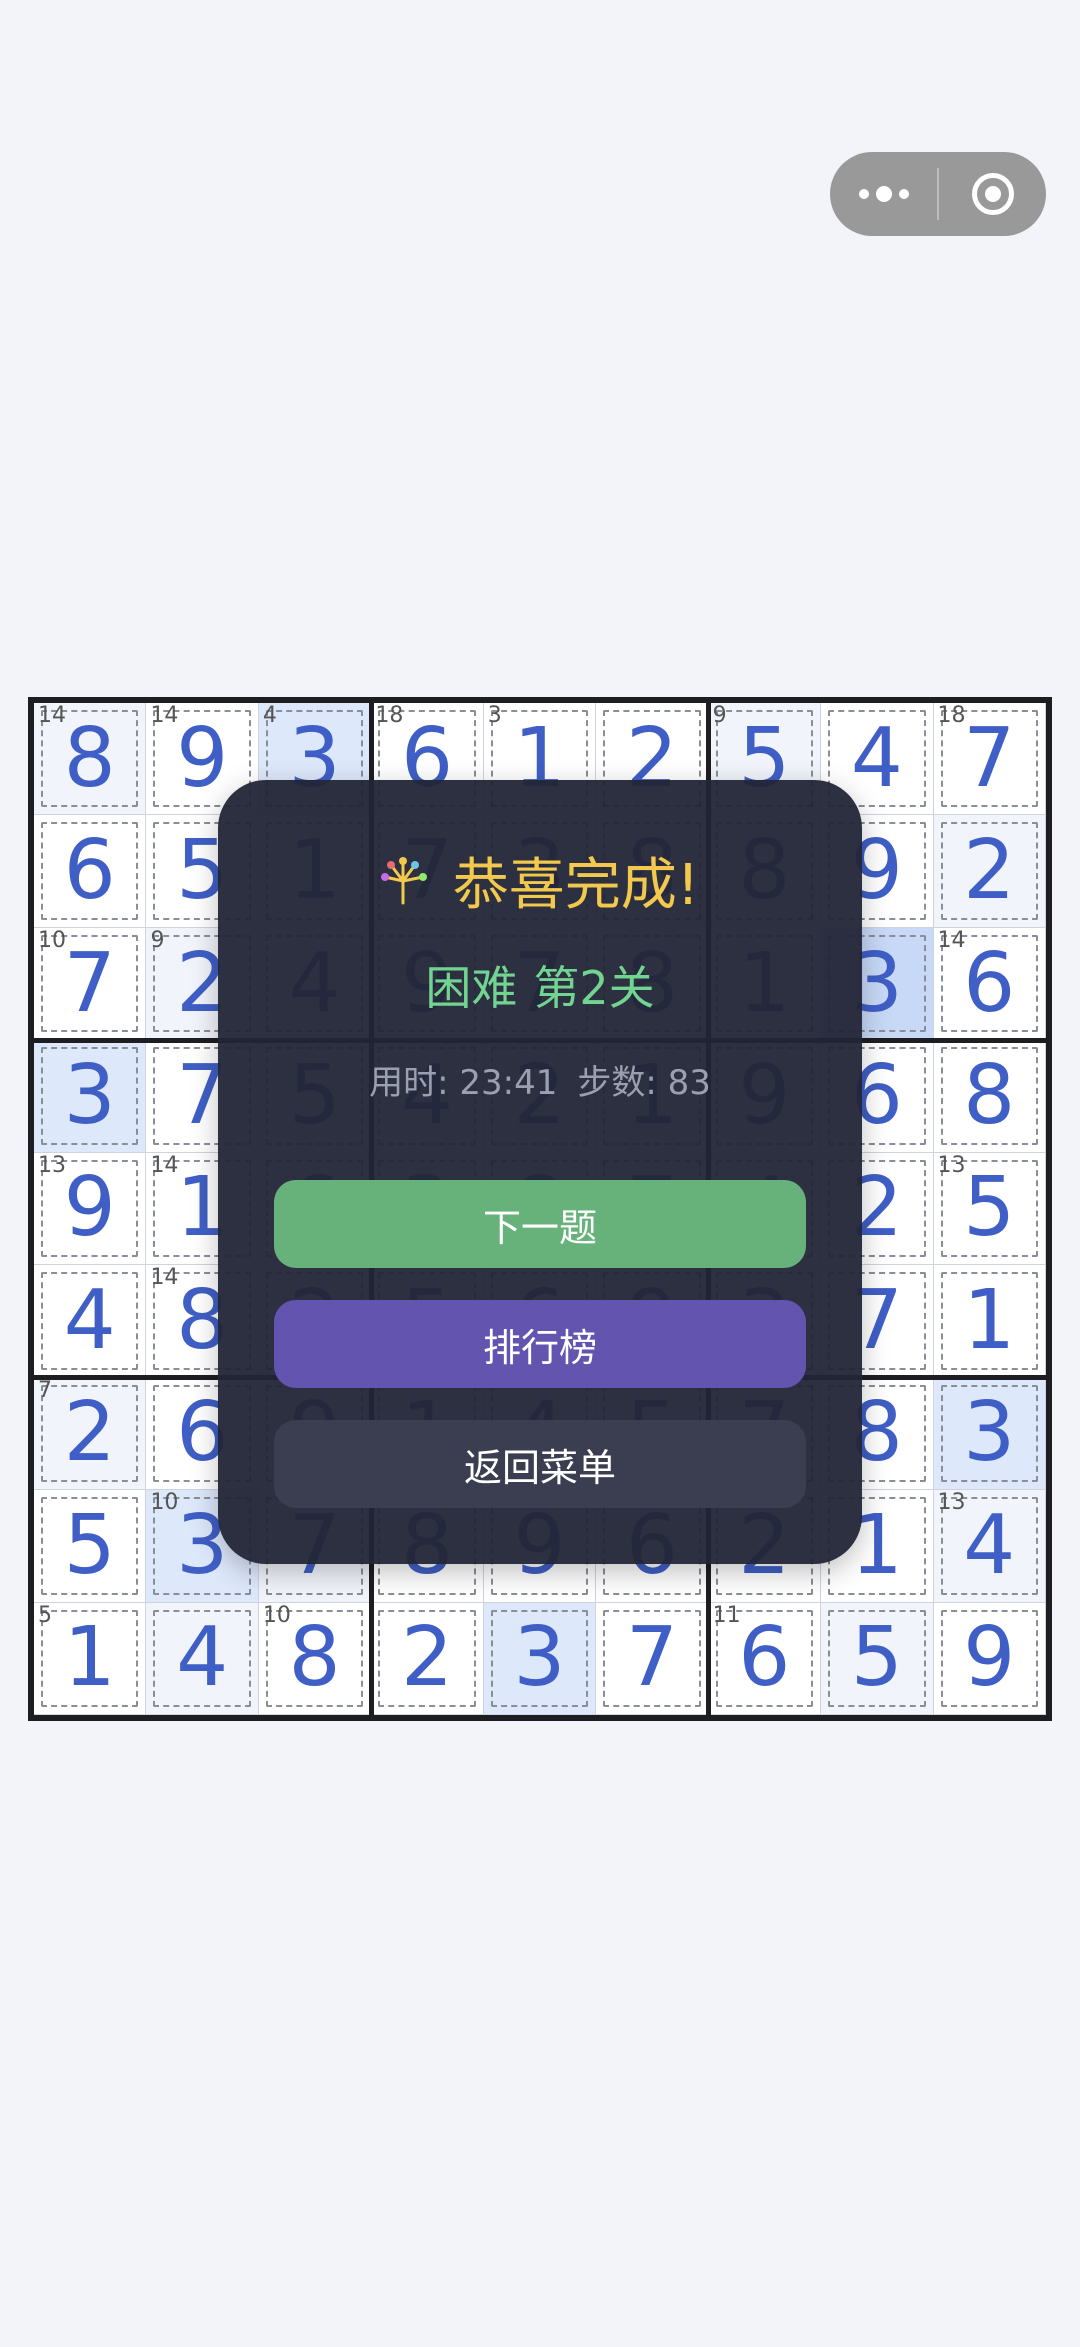 Image resolution: width=1080 pixels, height=2347 pixels. I want to click on cage-sum: 3, so click(494, 715).